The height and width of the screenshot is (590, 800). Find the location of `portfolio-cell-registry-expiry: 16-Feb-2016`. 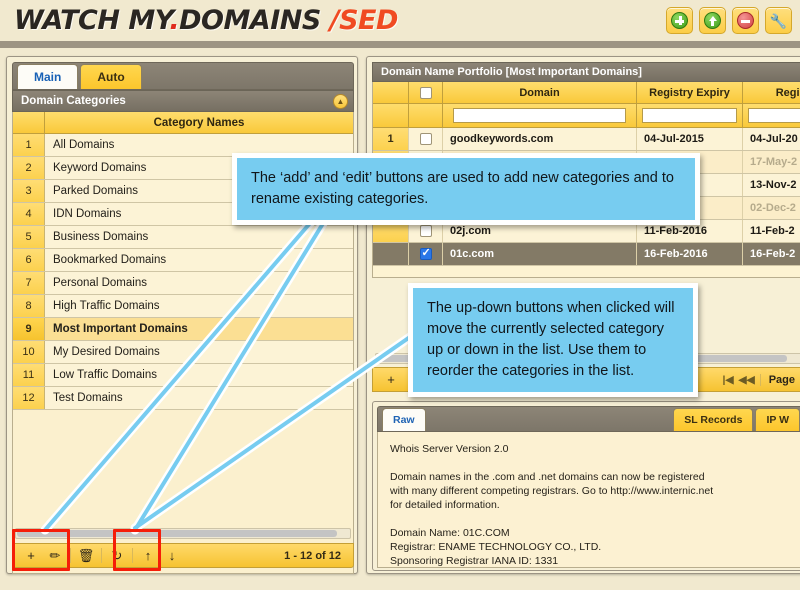

portfolio-cell-registry-expiry: 16-Feb-2016 is located at coordinates (690, 254).